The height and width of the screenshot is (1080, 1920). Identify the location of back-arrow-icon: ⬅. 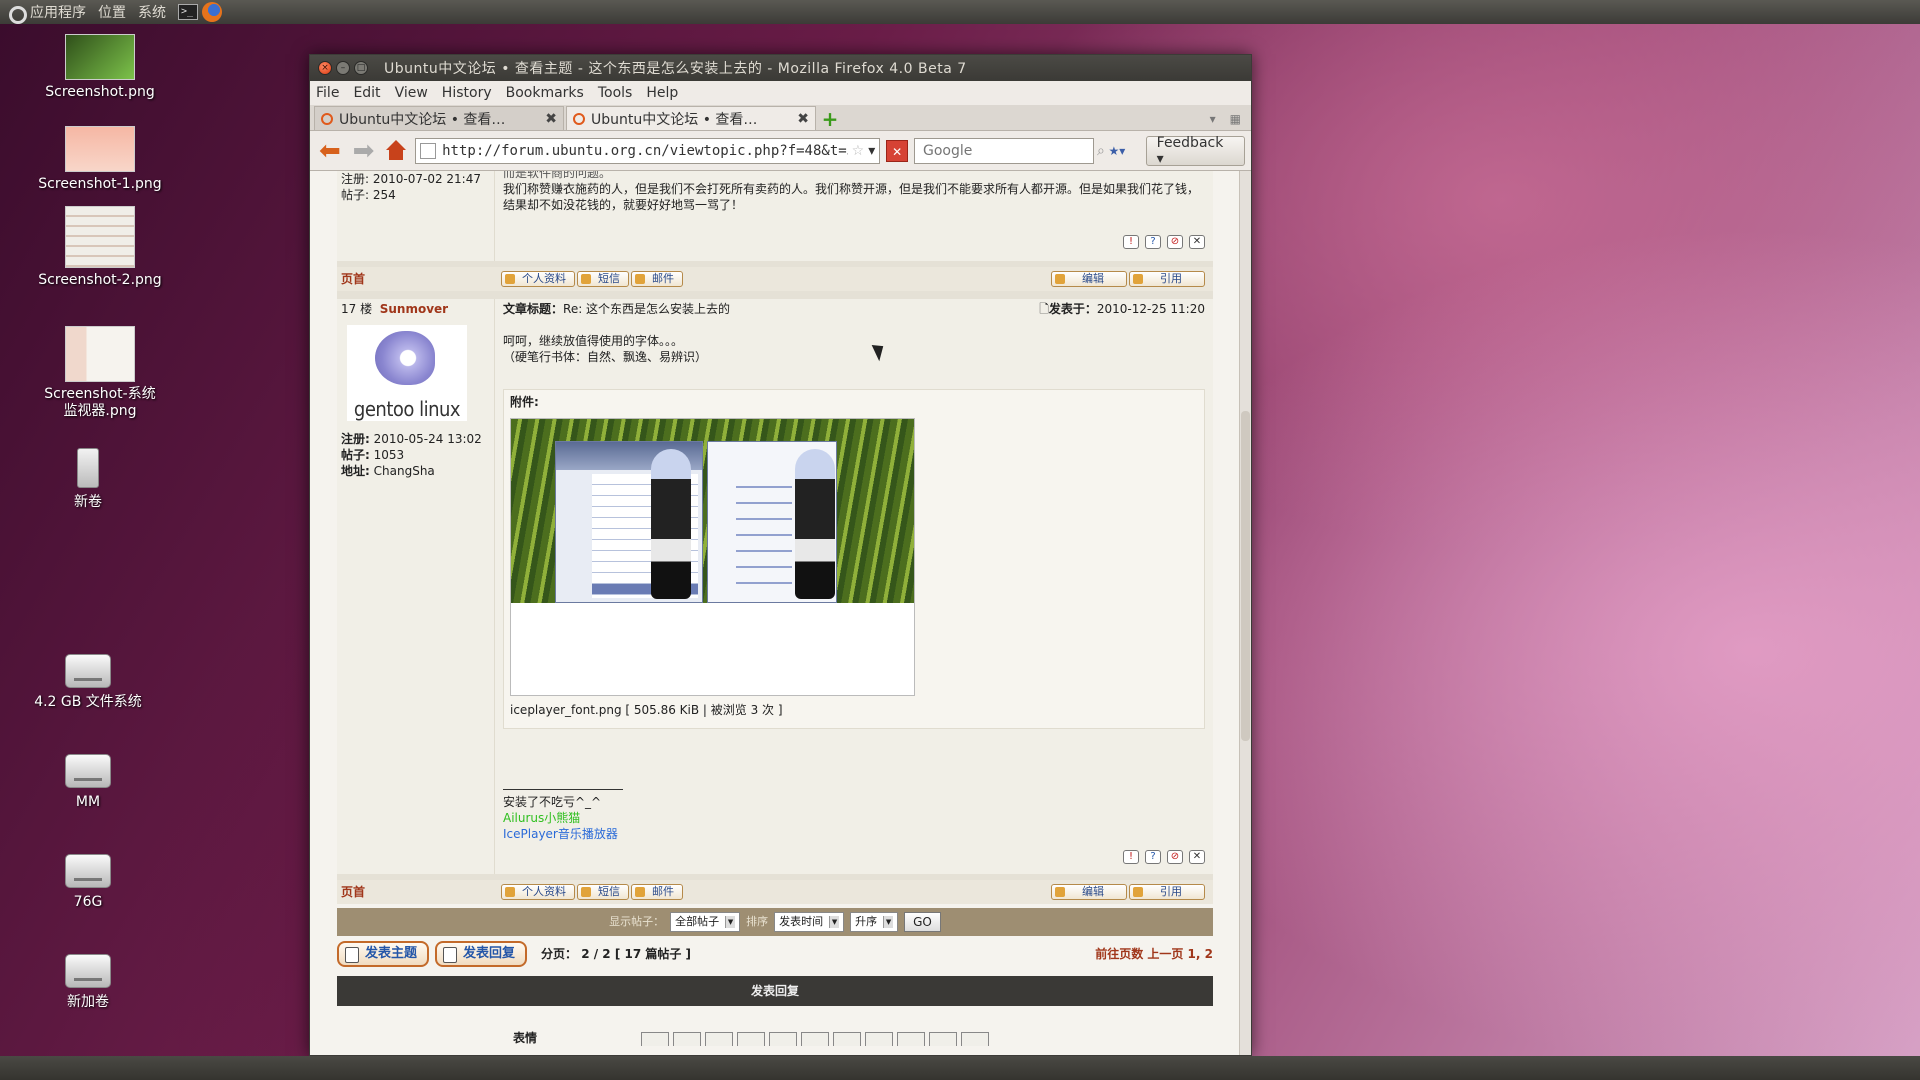
(330, 151).